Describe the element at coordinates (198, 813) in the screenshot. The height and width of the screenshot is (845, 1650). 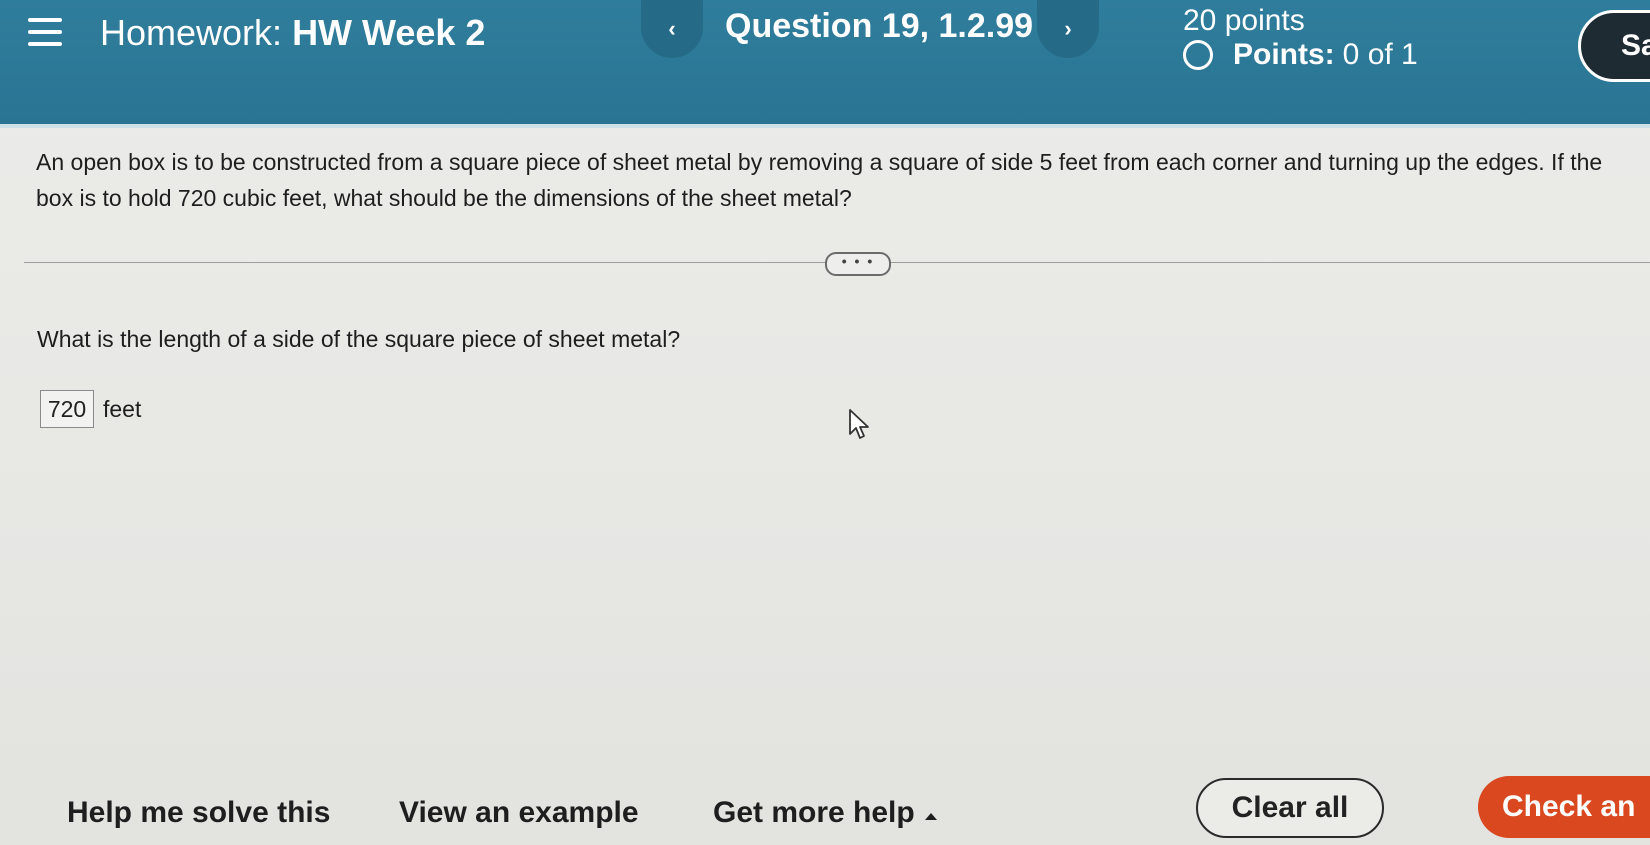
I see `help-me-solve-button: Help me solve this` at that location.